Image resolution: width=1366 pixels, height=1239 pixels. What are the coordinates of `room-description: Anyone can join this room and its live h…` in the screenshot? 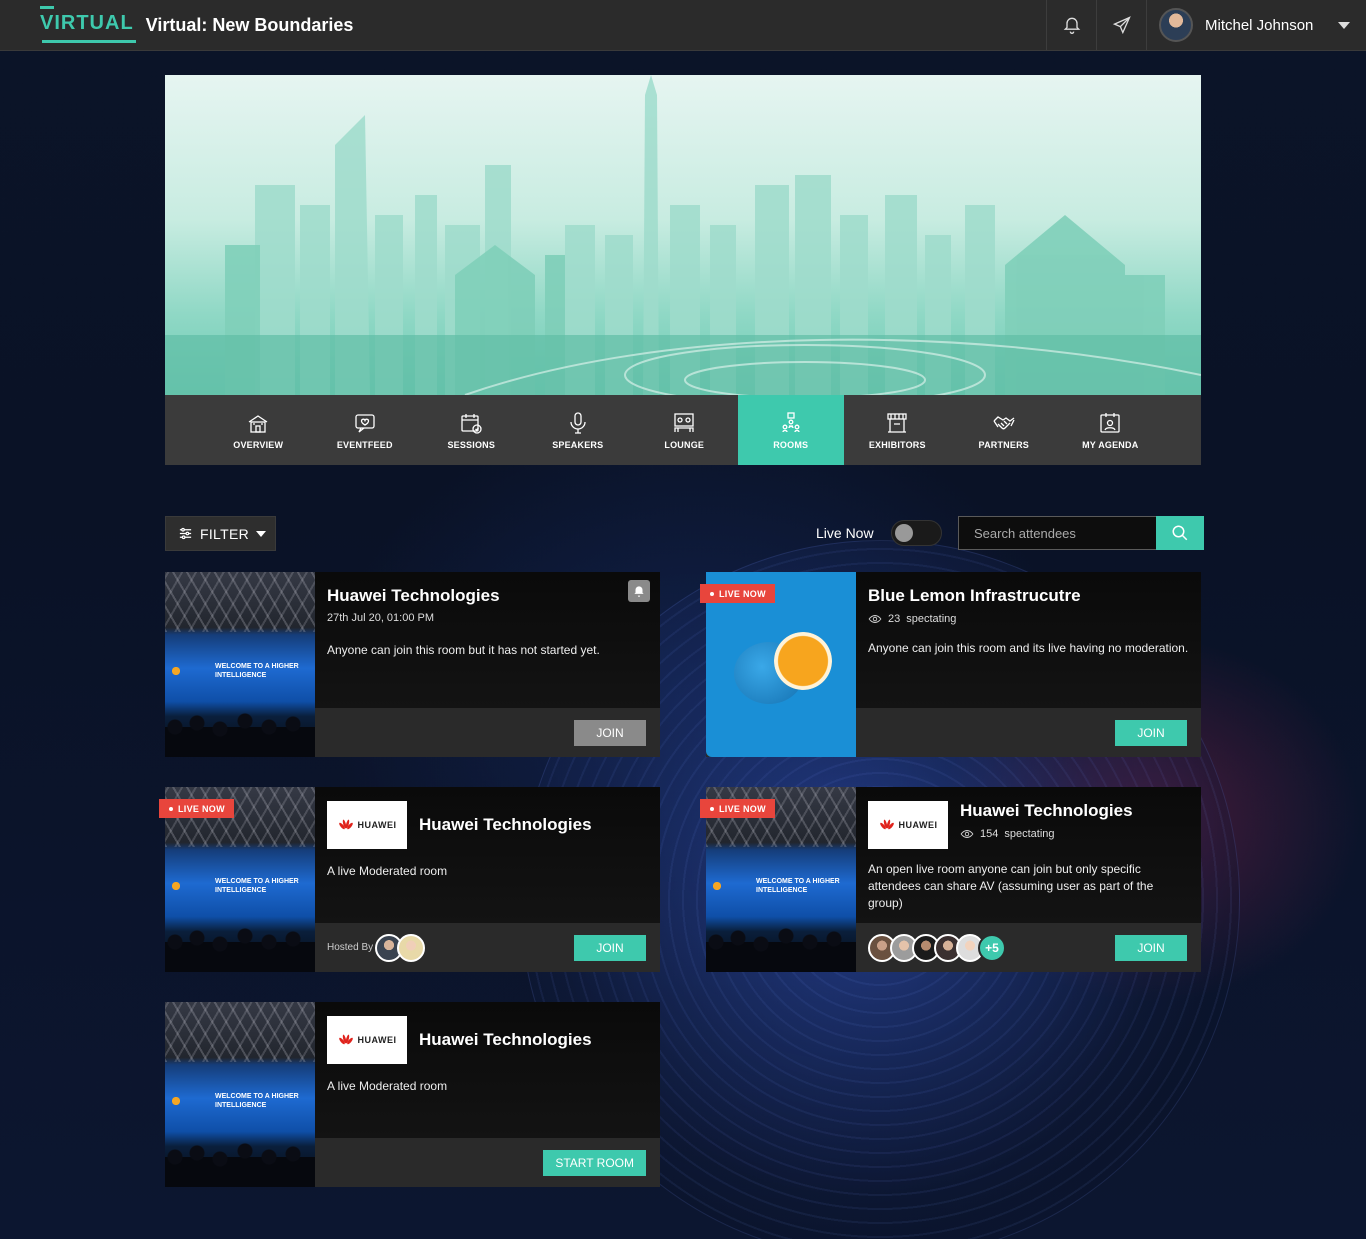 It's located at (1028, 648).